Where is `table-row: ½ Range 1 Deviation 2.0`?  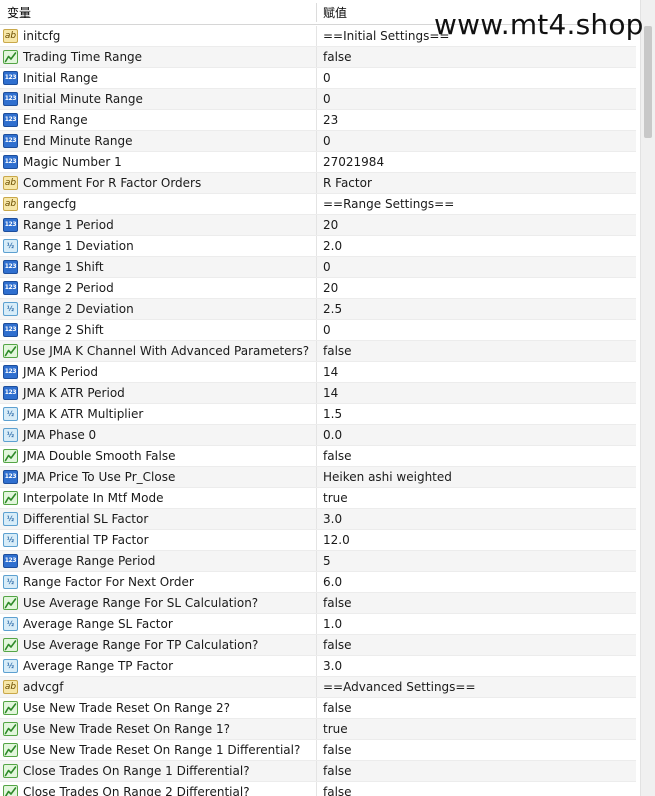
table-row: ½ Range 1 Deviation 2.0 is located at coordinates (318, 246).